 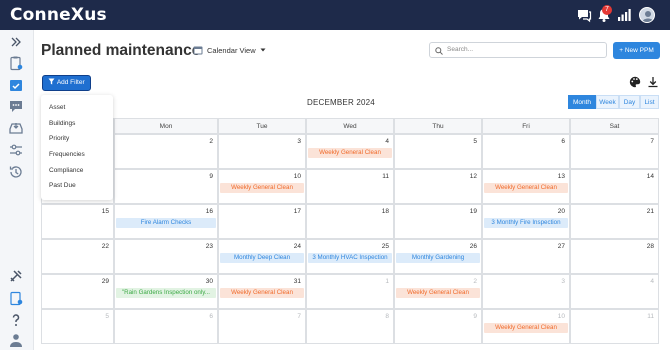 I want to click on day-number: 20, so click(x=561, y=211).